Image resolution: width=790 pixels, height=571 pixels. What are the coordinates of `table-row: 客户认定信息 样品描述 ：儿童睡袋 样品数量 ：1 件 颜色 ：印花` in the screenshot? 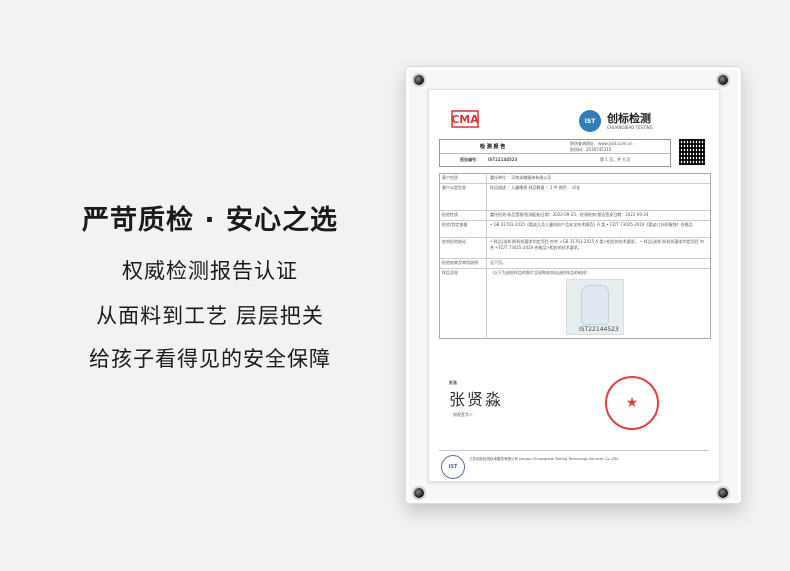 It's located at (575, 197).